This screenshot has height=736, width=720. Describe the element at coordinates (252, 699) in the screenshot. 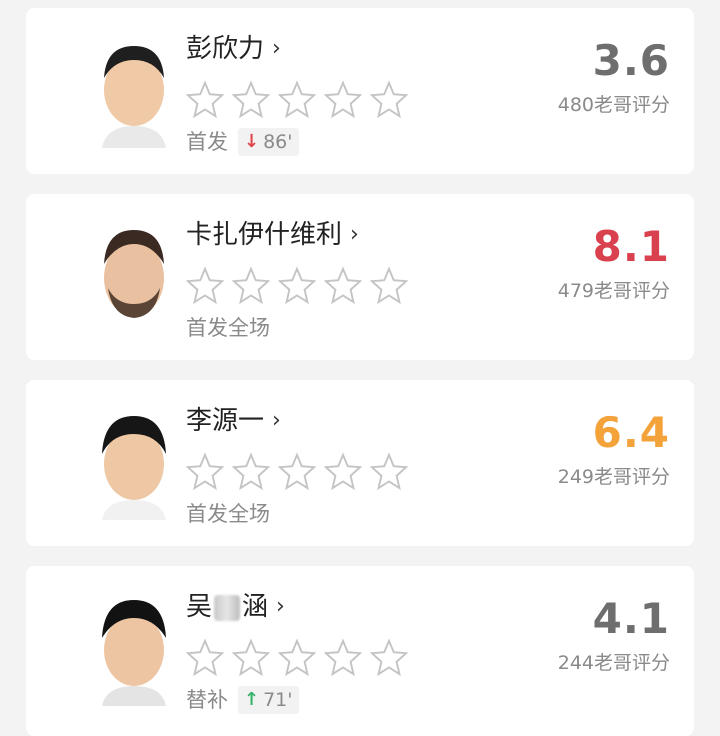

I see `arrow-up-icon: ↑` at that location.